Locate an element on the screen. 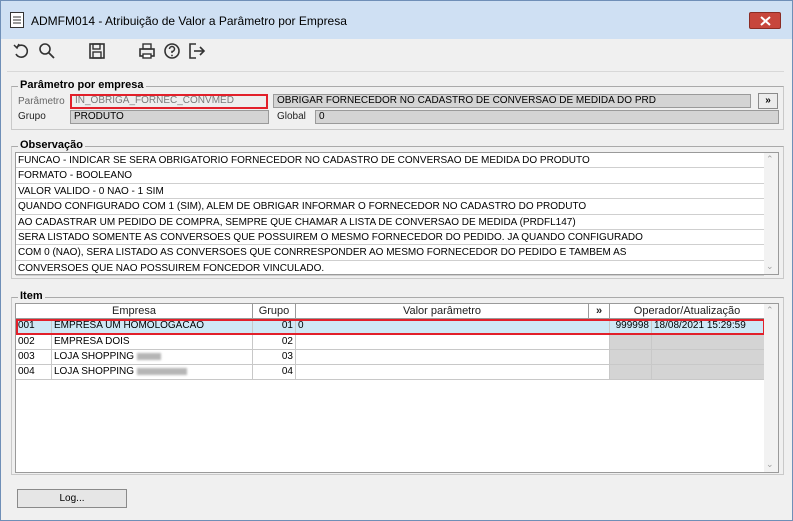 Image resolution: width=793 pixels, height=521 pixels. row-grupo: 02 is located at coordinates (274, 342).